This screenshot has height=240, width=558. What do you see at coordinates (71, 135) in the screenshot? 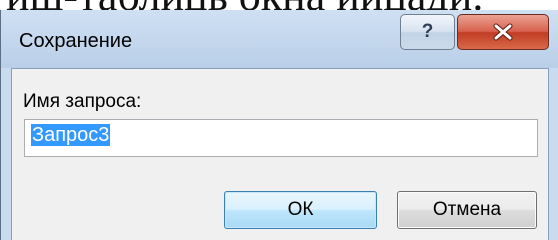
I see `query-name-value: Запрос3` at bounding box center [71, 135].